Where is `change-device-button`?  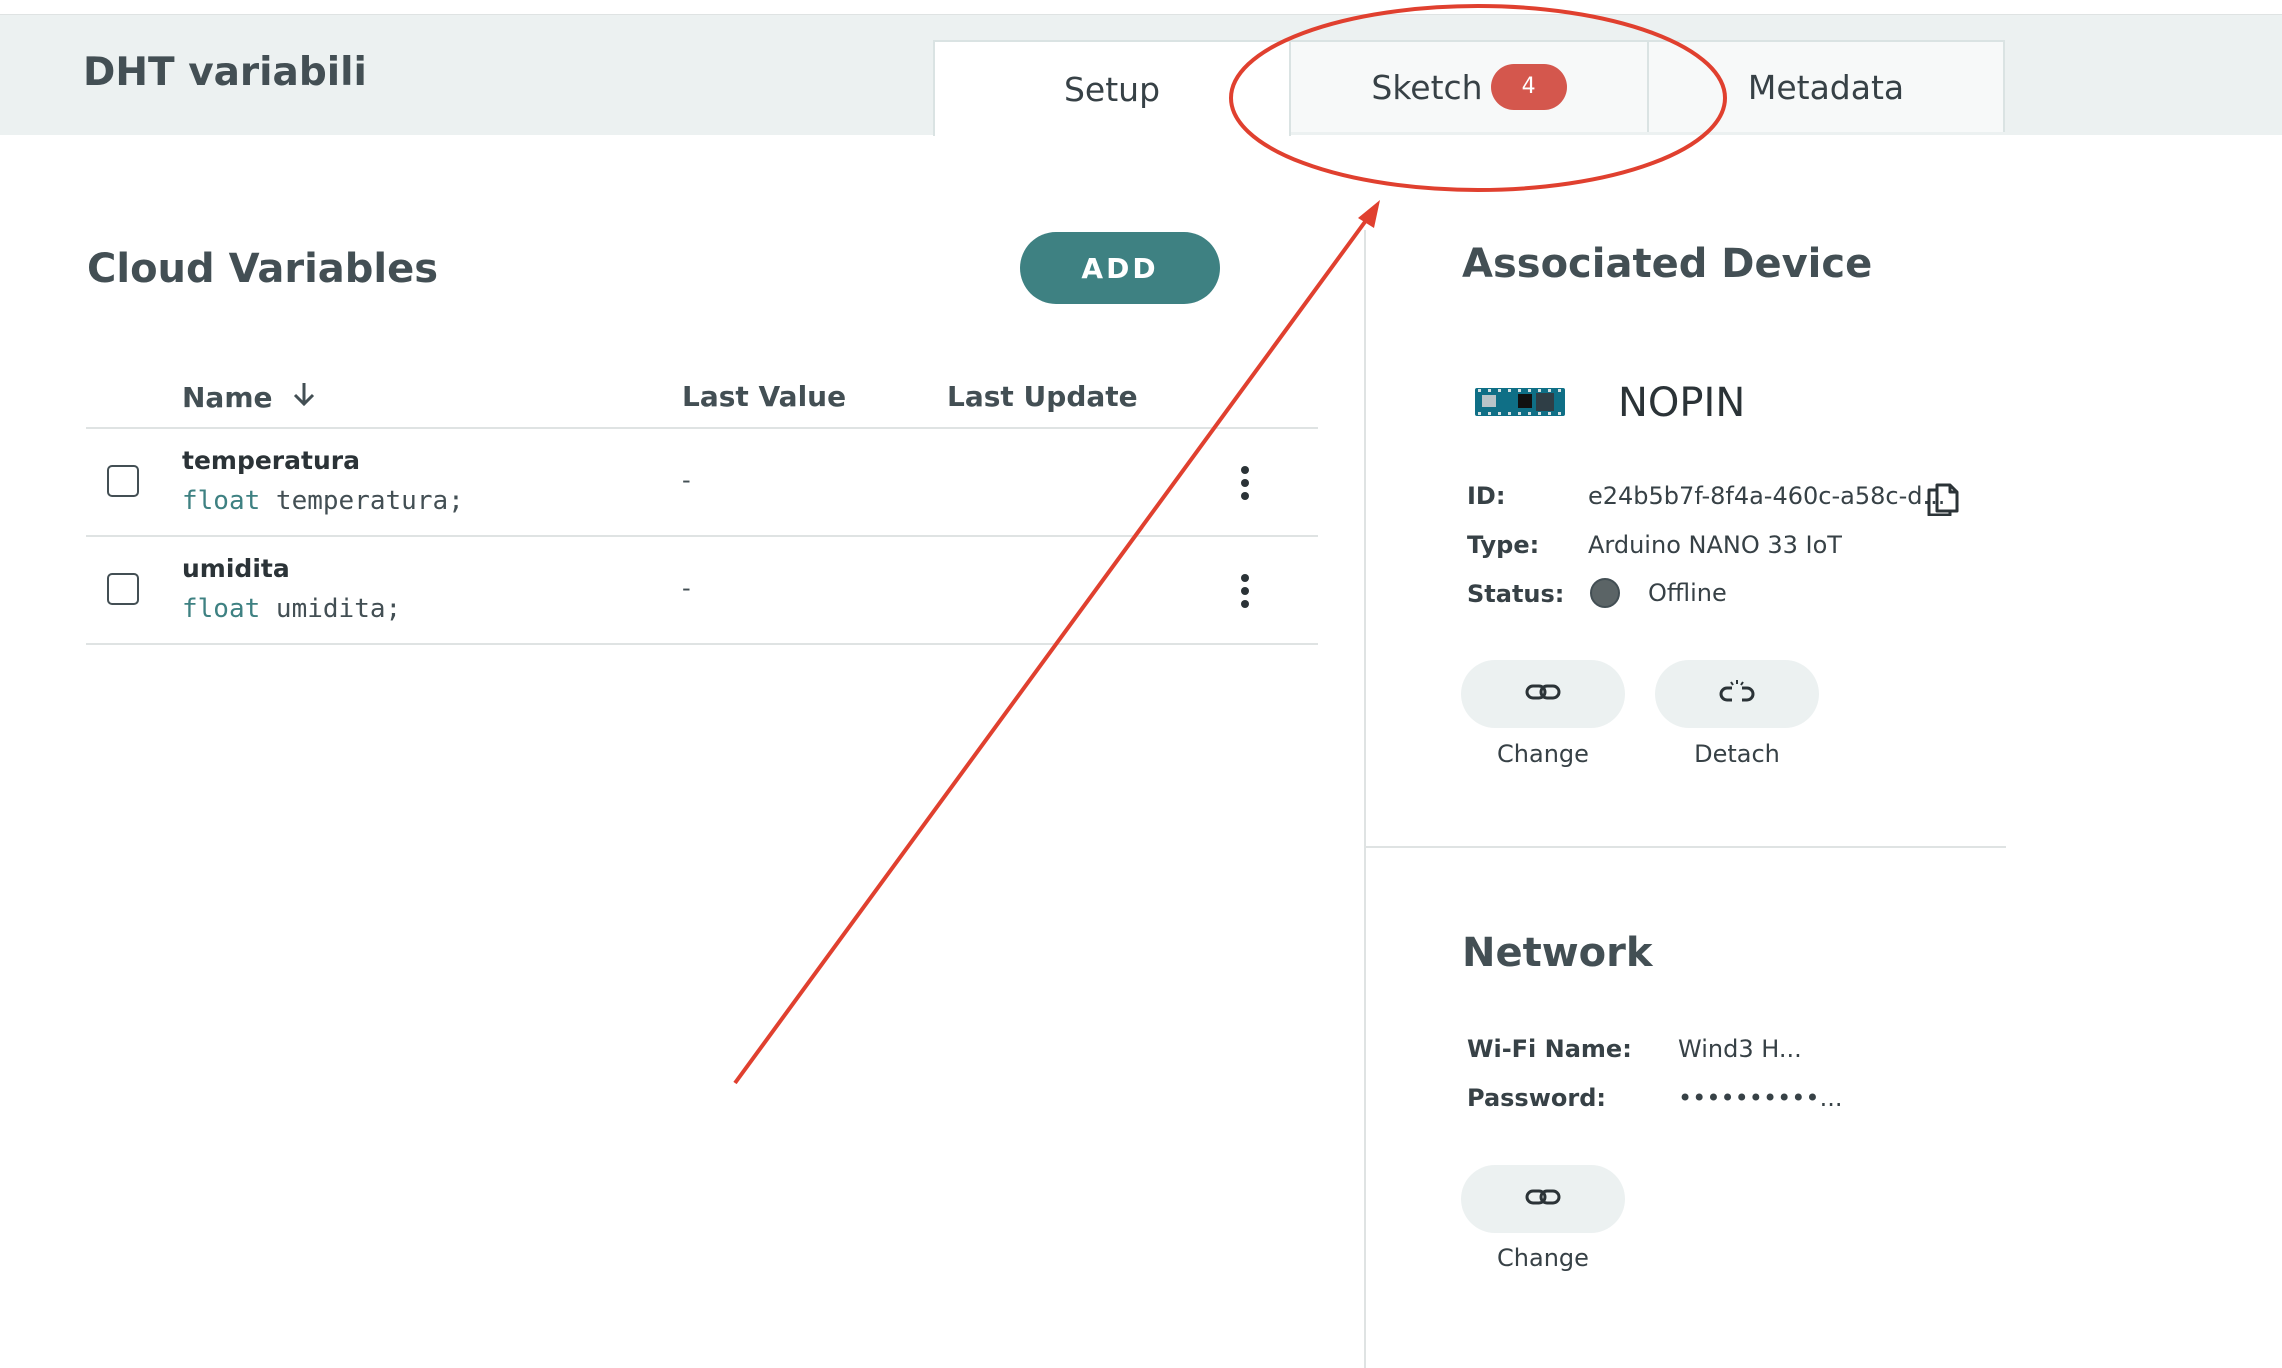
change-device-button is located at coordinates (1543, 694).